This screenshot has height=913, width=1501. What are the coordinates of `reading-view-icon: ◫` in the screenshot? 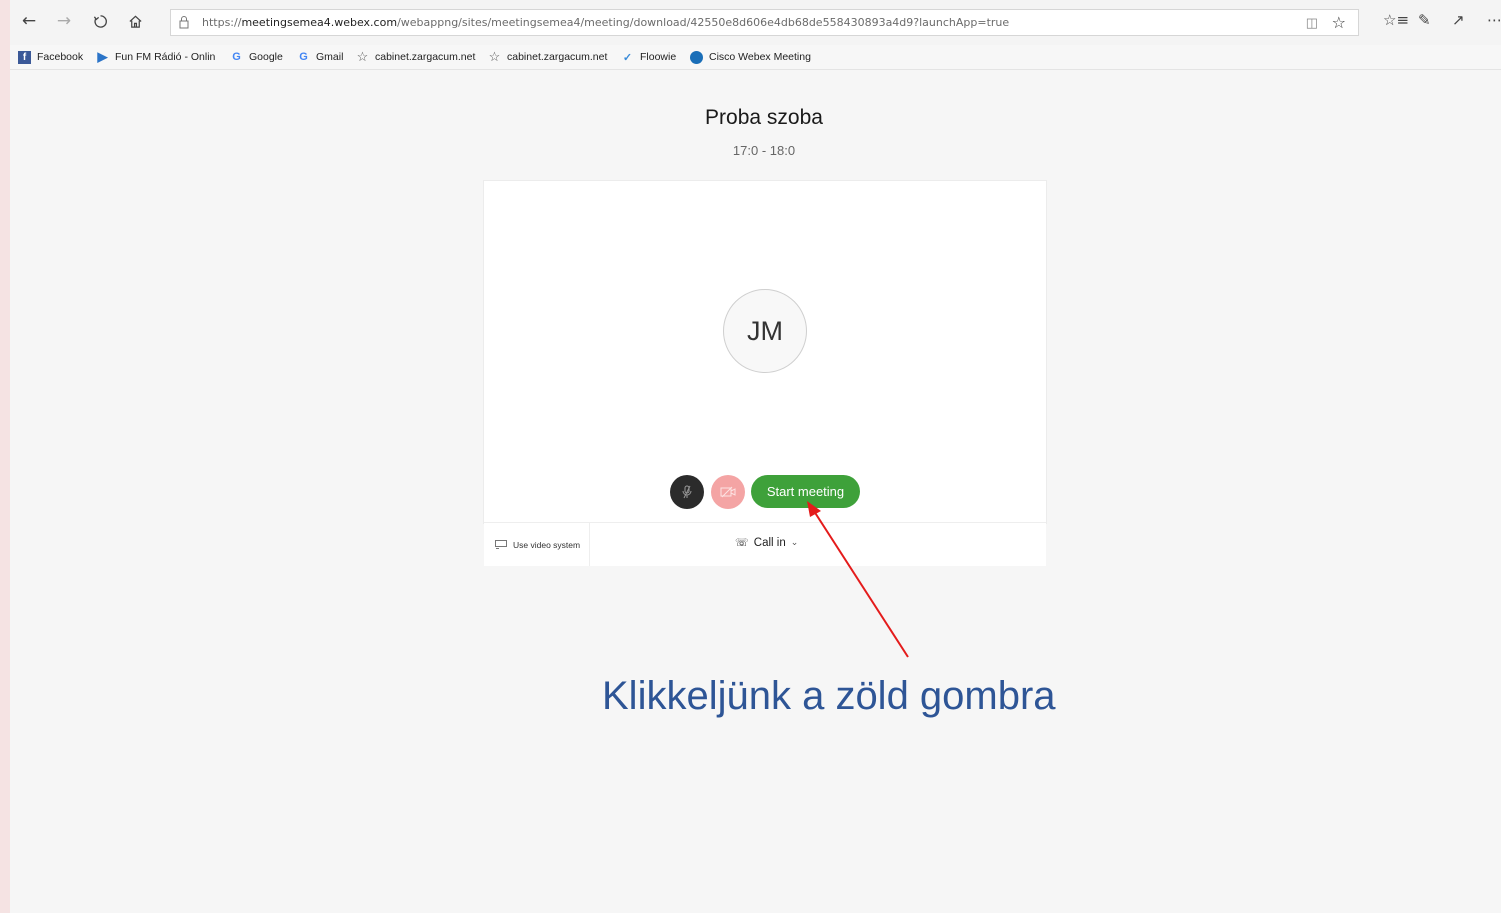 It's located at (1312, 23).